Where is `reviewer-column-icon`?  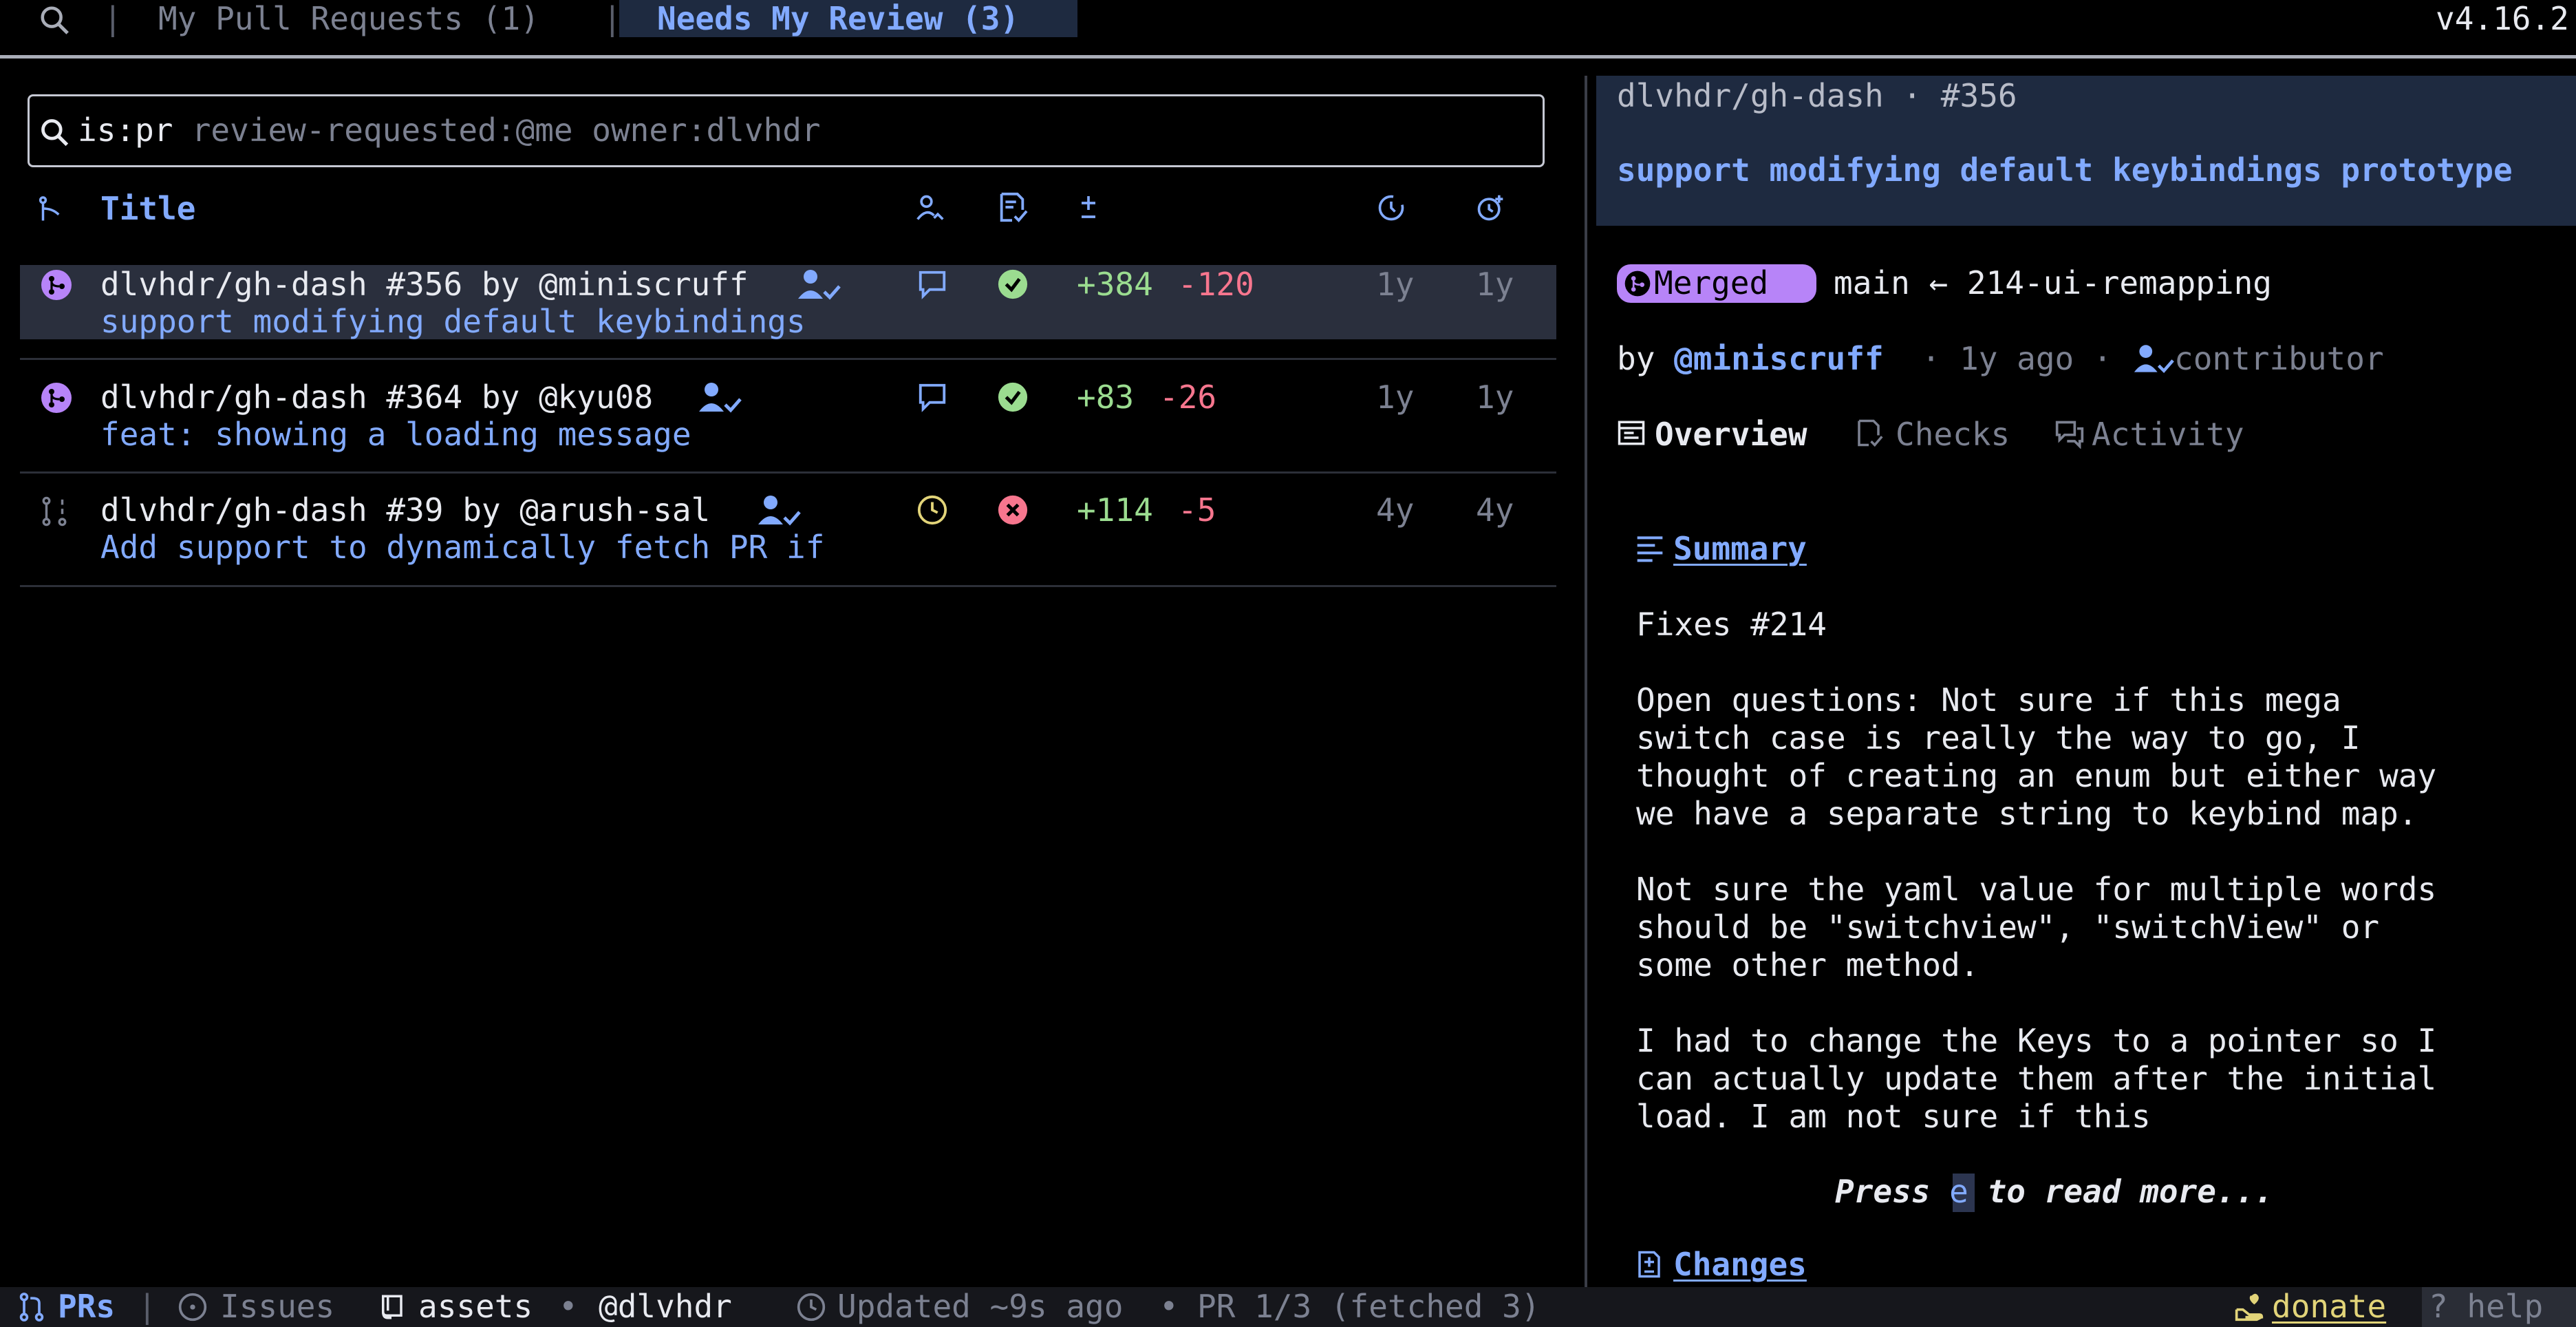 reviewer-column-icon is located at coordinates (930, 207).